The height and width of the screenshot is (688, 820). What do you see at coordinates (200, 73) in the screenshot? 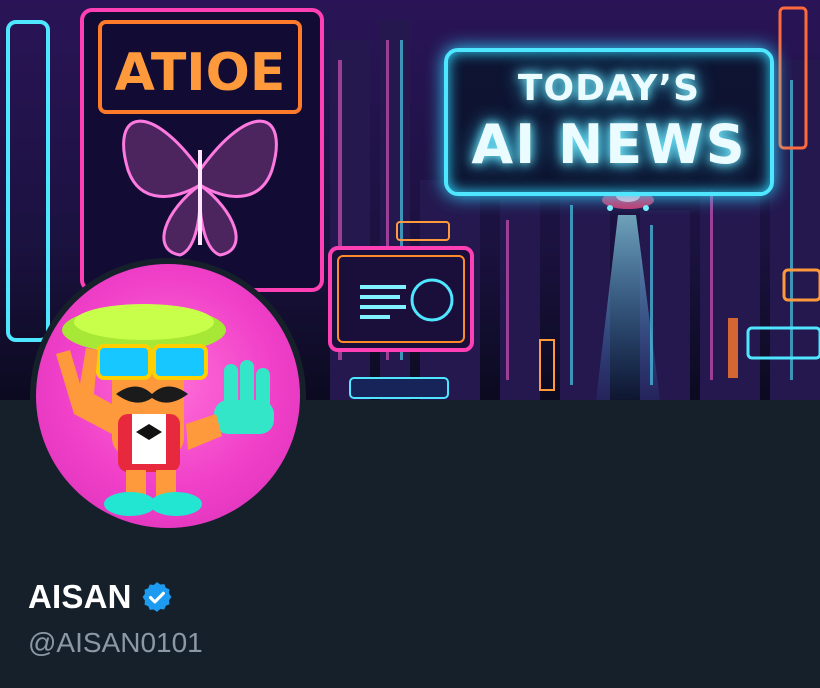
I see `svg-text: ATIOE` at bounding box center [200, 73].